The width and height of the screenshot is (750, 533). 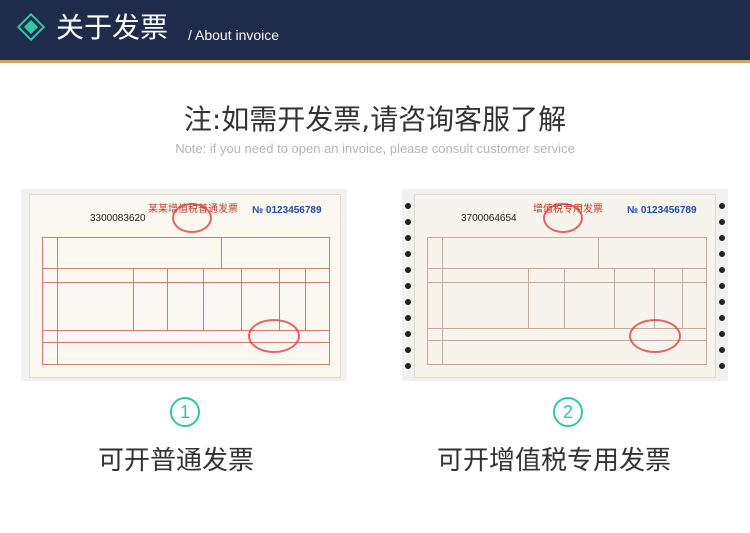 What do you see at coordinates (375, 30) in the screenshot?
I see `header-bar: 关于发票 / About invoice` at bounding box center [375, 30].